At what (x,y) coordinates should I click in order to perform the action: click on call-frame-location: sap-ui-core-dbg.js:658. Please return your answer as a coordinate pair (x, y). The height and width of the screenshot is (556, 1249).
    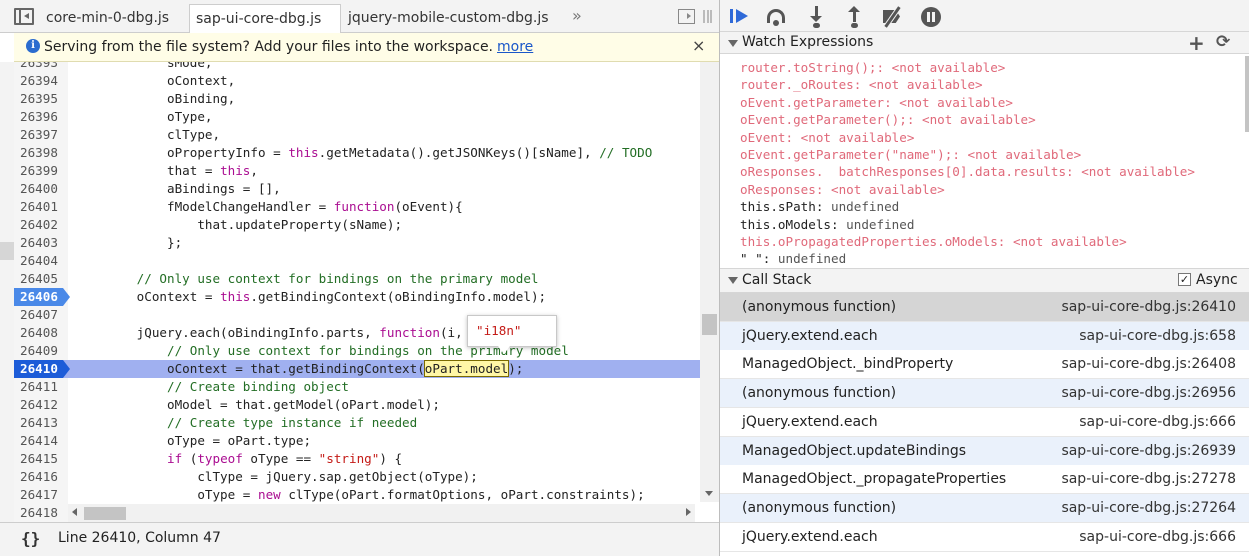
    Looking at the image, I should click on (1157, 336).